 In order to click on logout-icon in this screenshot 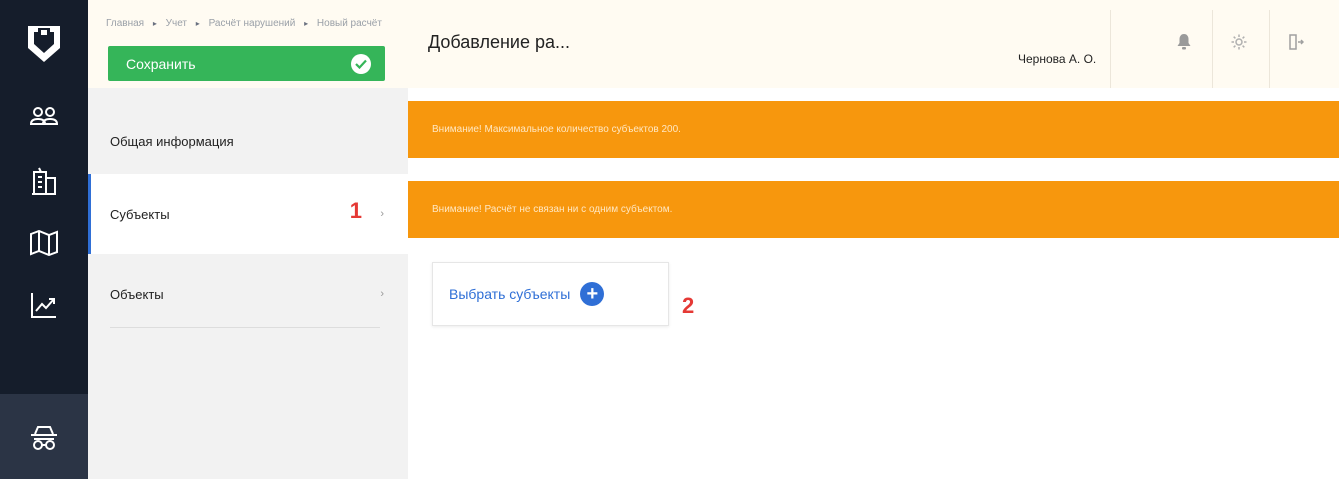, I will do `click(1296, 44)`.